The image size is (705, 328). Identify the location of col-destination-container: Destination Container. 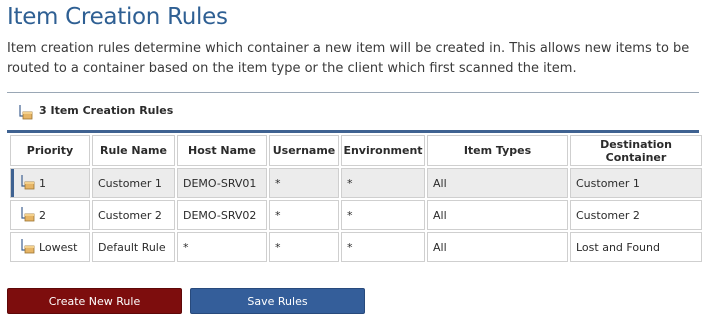
(636, 150).